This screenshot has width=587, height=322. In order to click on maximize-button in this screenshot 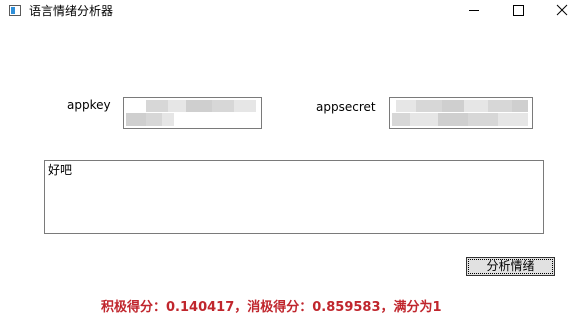, I will do `click(518, 11)`.